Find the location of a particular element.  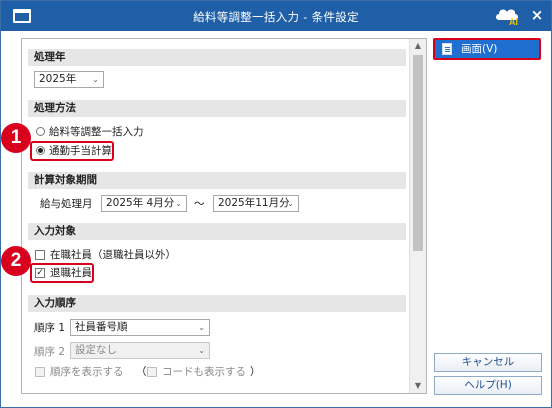

order1-label: 順序 1 is located at coordinates (50, 328).